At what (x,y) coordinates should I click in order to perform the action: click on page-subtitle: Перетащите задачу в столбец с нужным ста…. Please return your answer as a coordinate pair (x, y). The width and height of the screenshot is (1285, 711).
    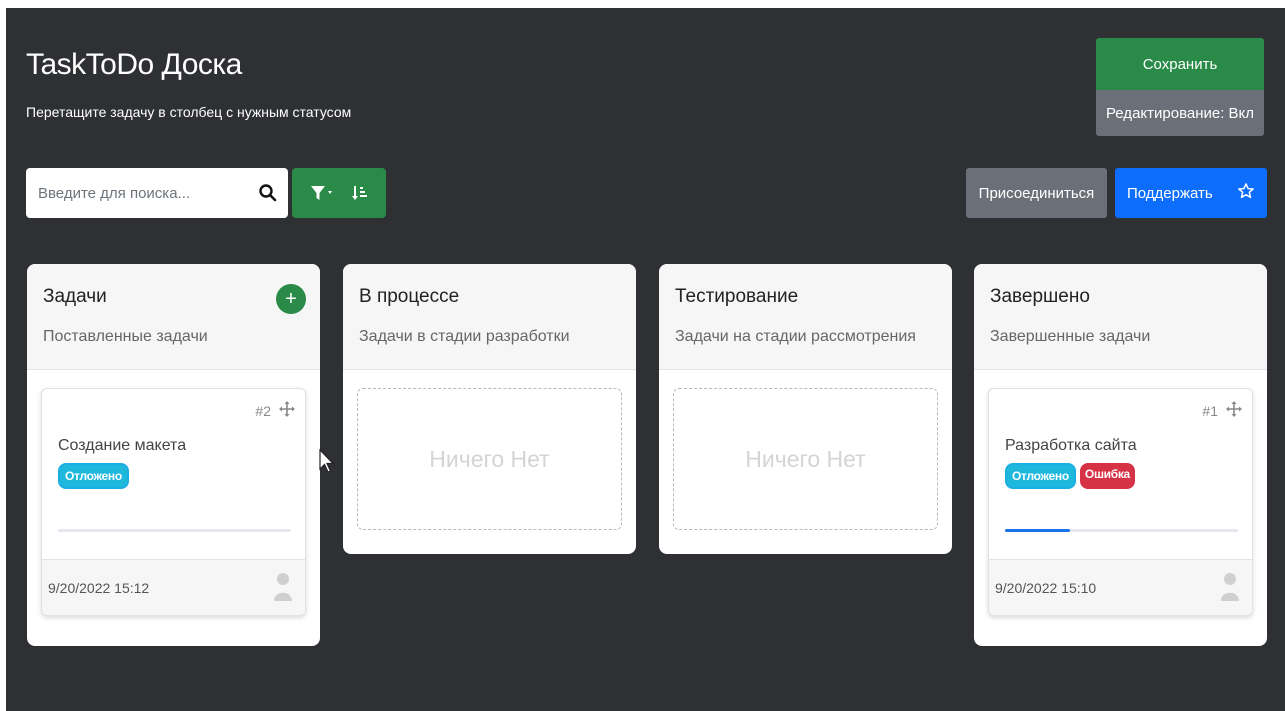
    Looking at the image, I should click on (189, 112).